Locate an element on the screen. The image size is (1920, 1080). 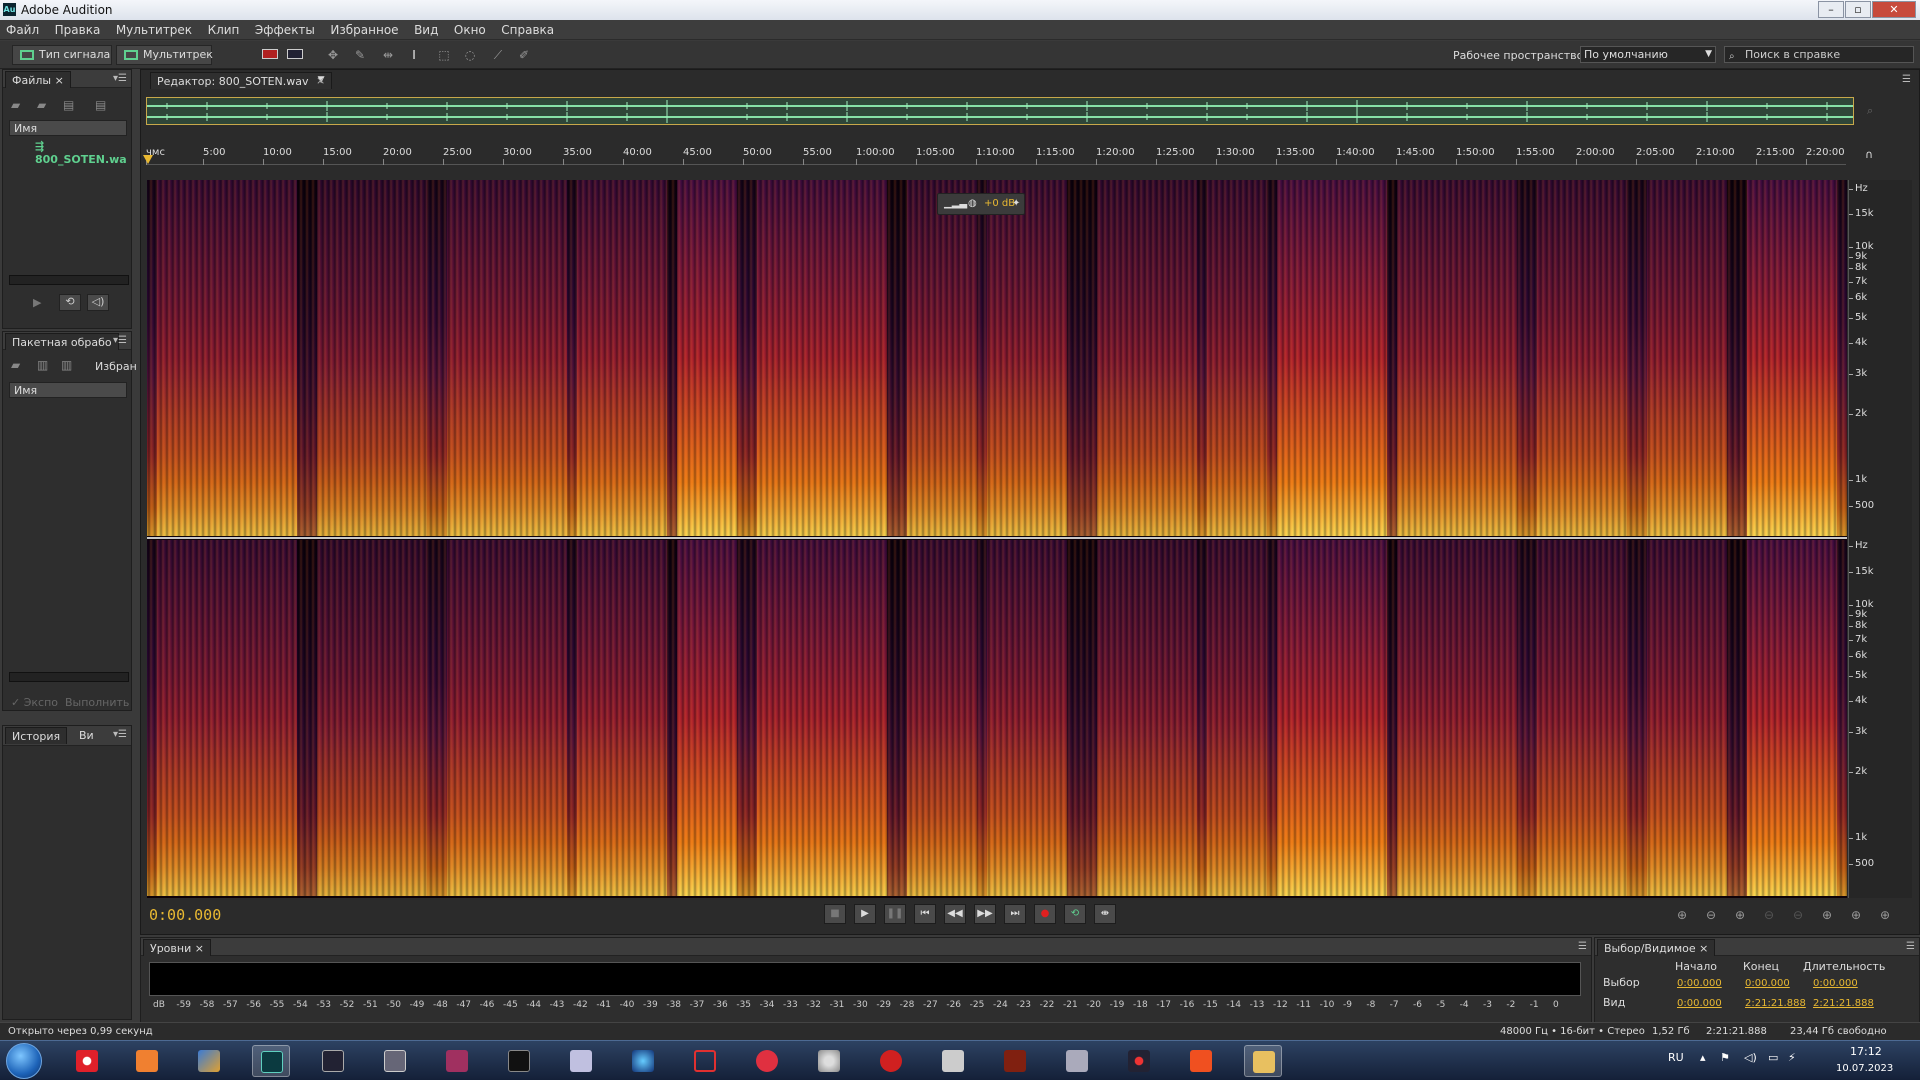
tray-expand-icon: ▴ is located at coordinates (1703, 1057).